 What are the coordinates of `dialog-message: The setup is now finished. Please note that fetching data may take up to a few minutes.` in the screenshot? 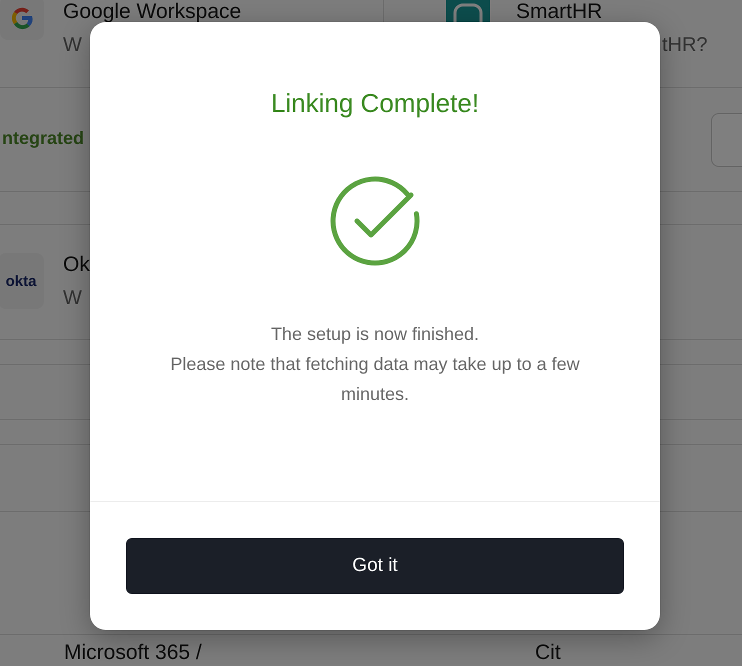 It's located at (375, 364).